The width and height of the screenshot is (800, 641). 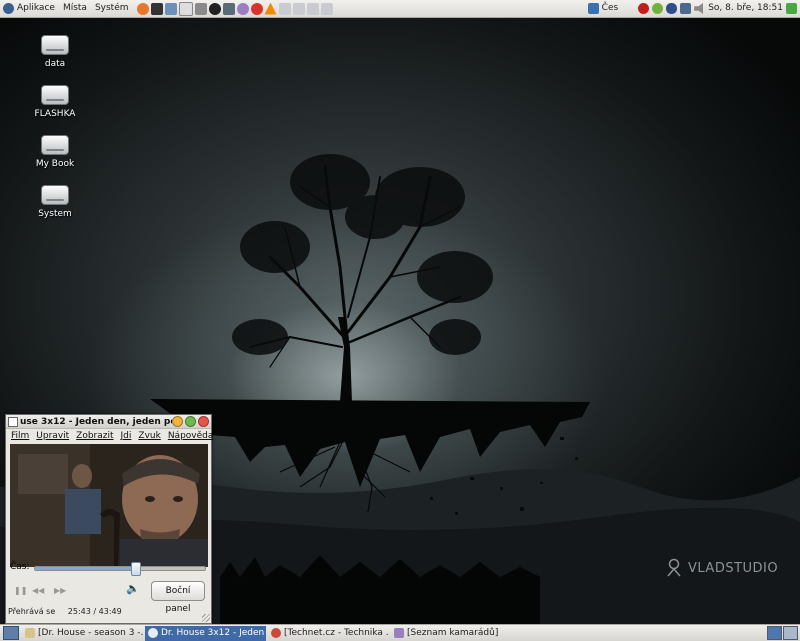 What do you see at coordinates (672, 8) in the screenshot?
I see `bluetooth-icon` at bounding box center [672, 8].